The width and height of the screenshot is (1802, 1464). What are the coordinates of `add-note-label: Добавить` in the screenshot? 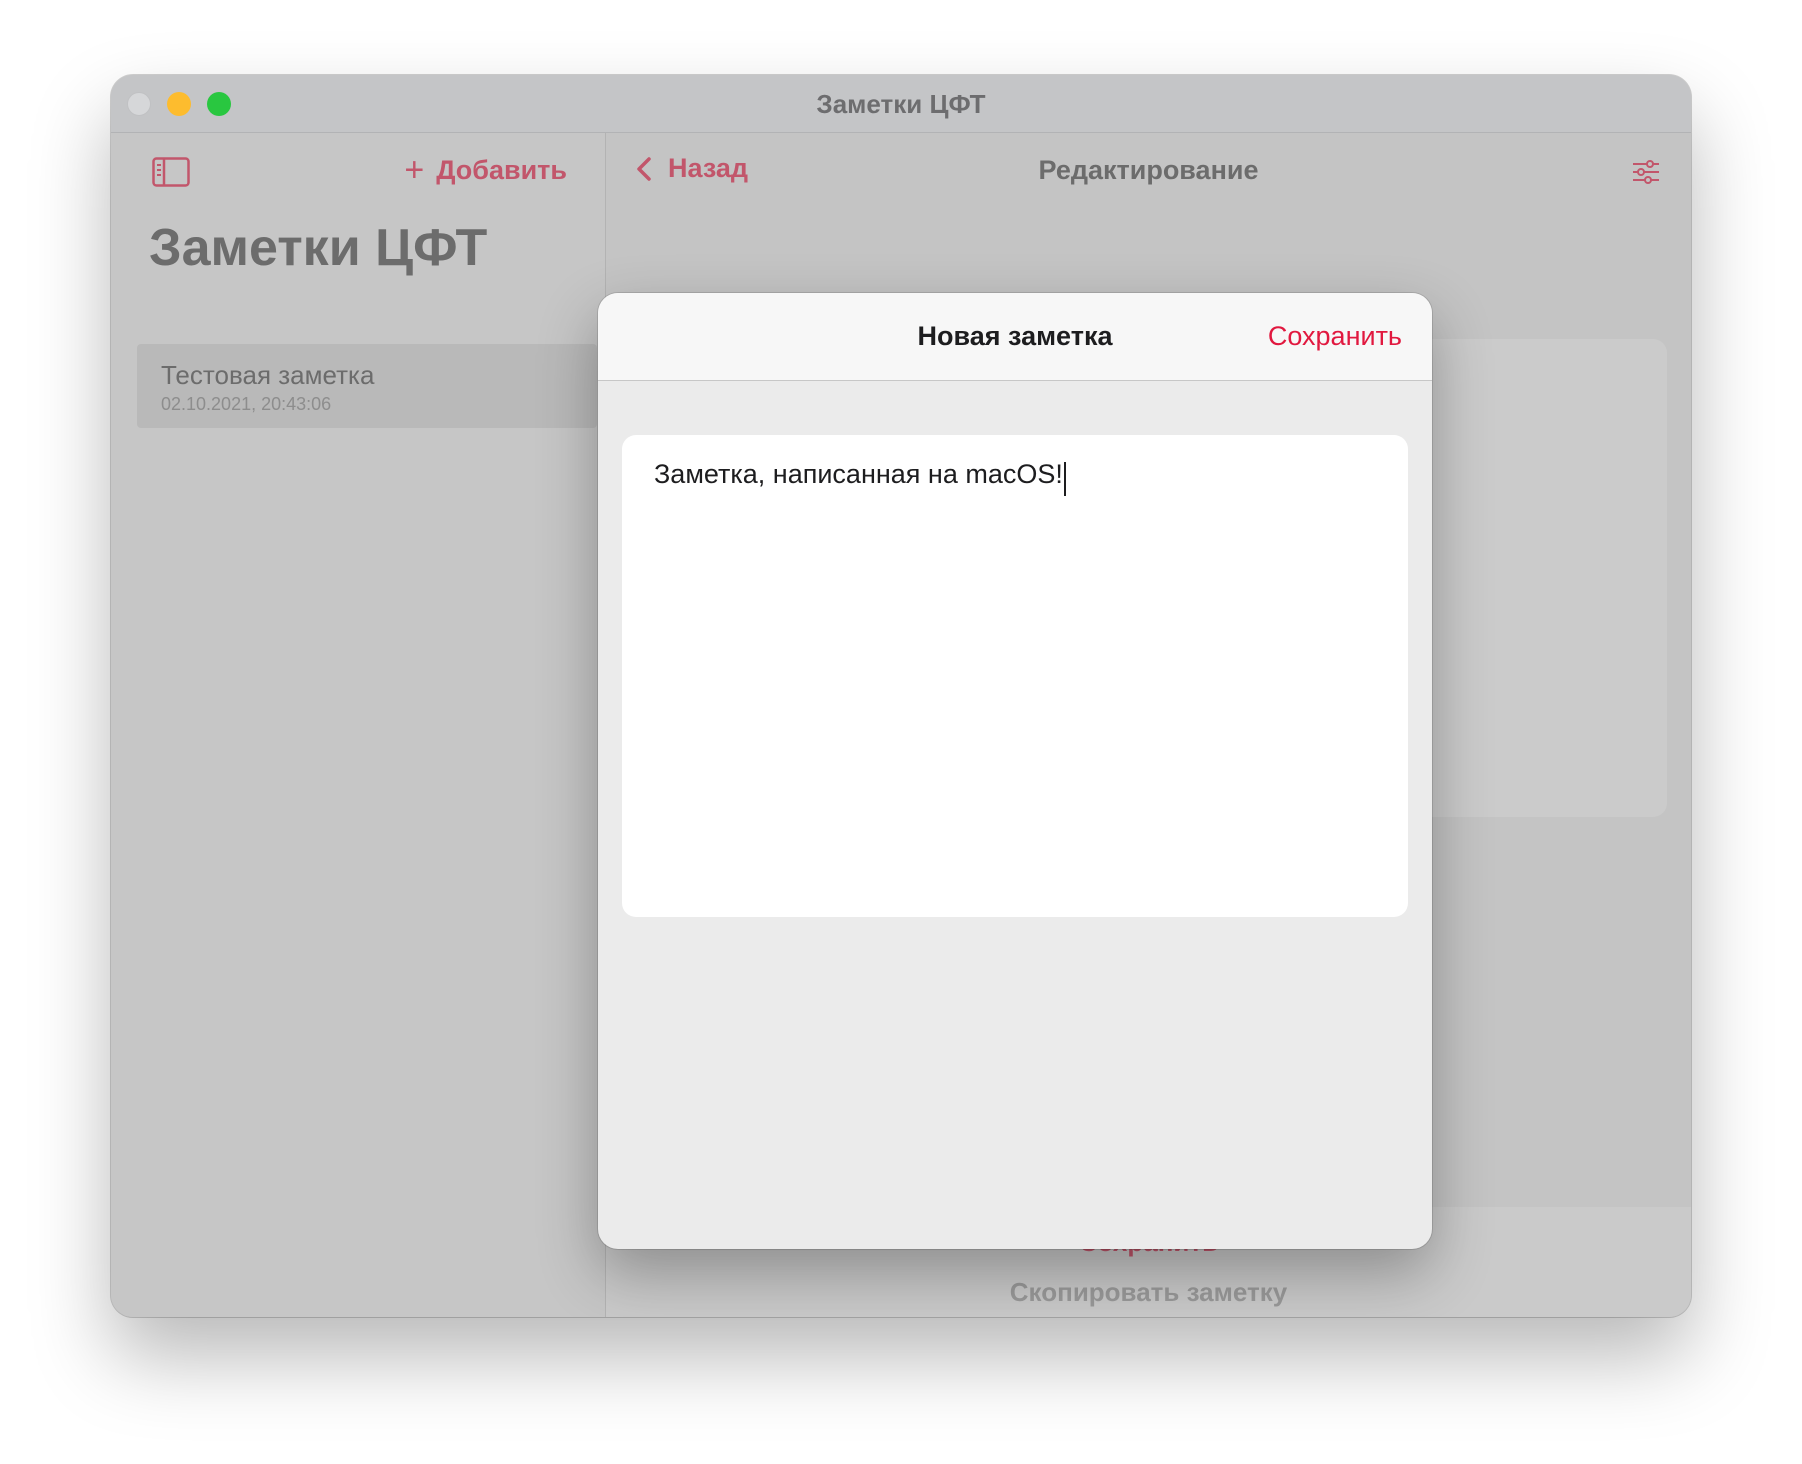 It's located at (501, 169).